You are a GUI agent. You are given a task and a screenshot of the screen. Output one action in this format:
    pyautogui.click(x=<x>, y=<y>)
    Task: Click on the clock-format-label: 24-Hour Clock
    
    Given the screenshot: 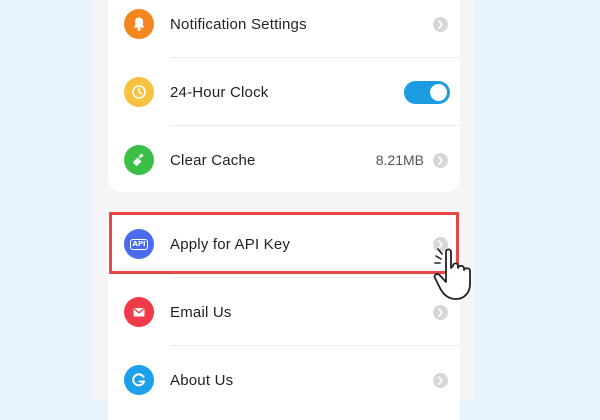 What is the action you would take?
    pyautogui.click(x=219, y=92)
    